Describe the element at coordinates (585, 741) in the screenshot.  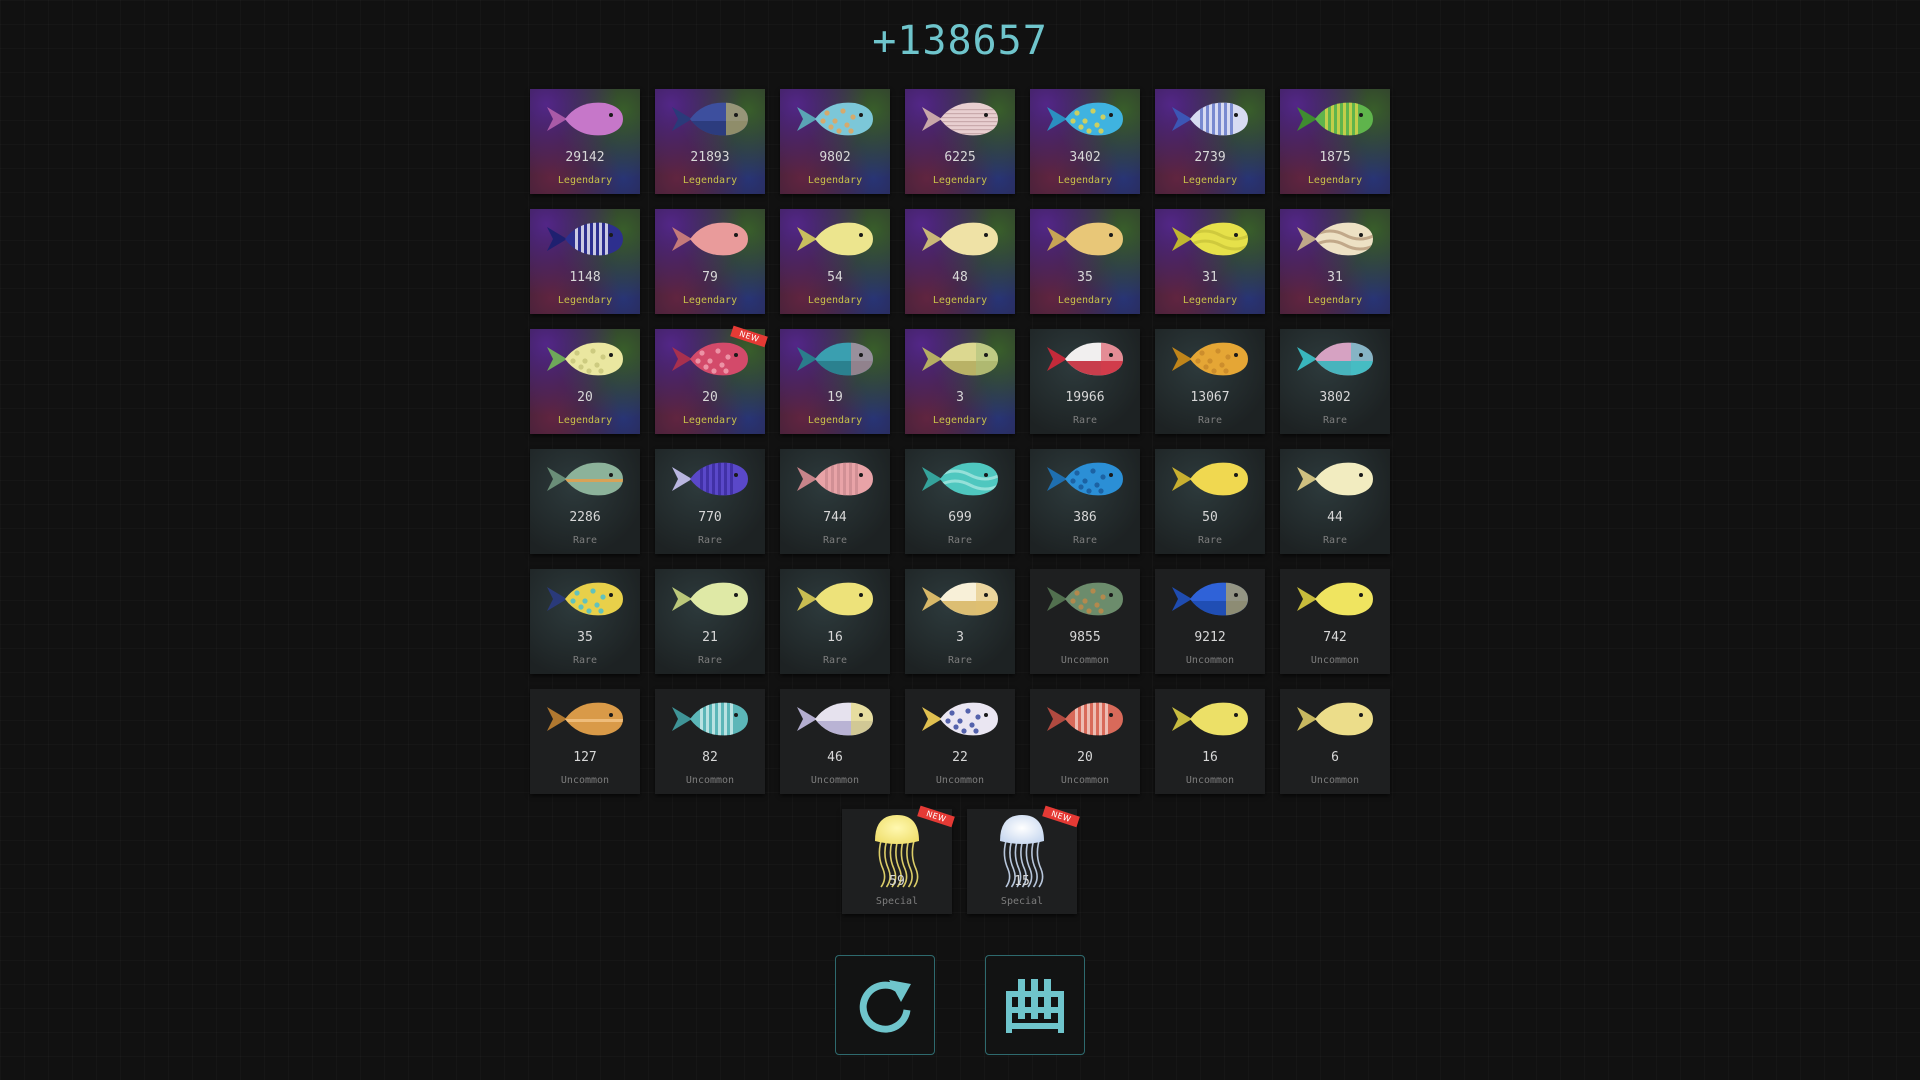
I see `fish-card: 127 Uncommon` at that location.